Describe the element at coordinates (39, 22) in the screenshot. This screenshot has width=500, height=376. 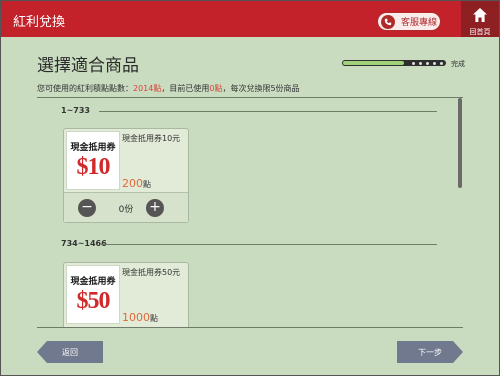
I see `app-title: 紅利兌換` at that location.